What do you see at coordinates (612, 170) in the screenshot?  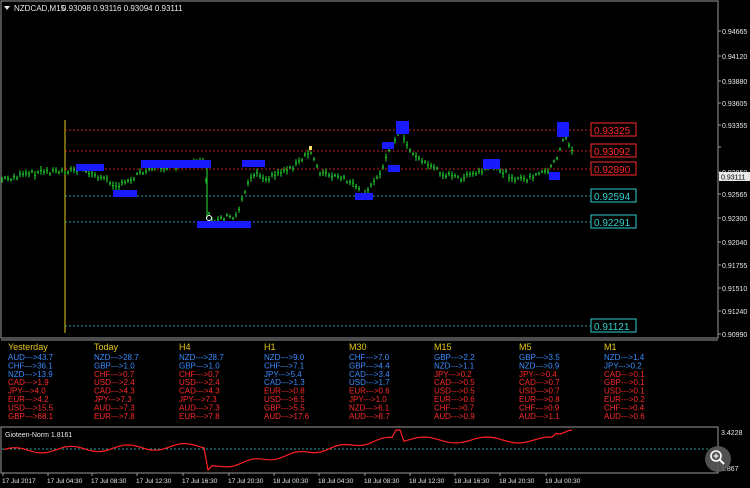 I see `level-label: 0.92890` at bounding box center [612, 170].